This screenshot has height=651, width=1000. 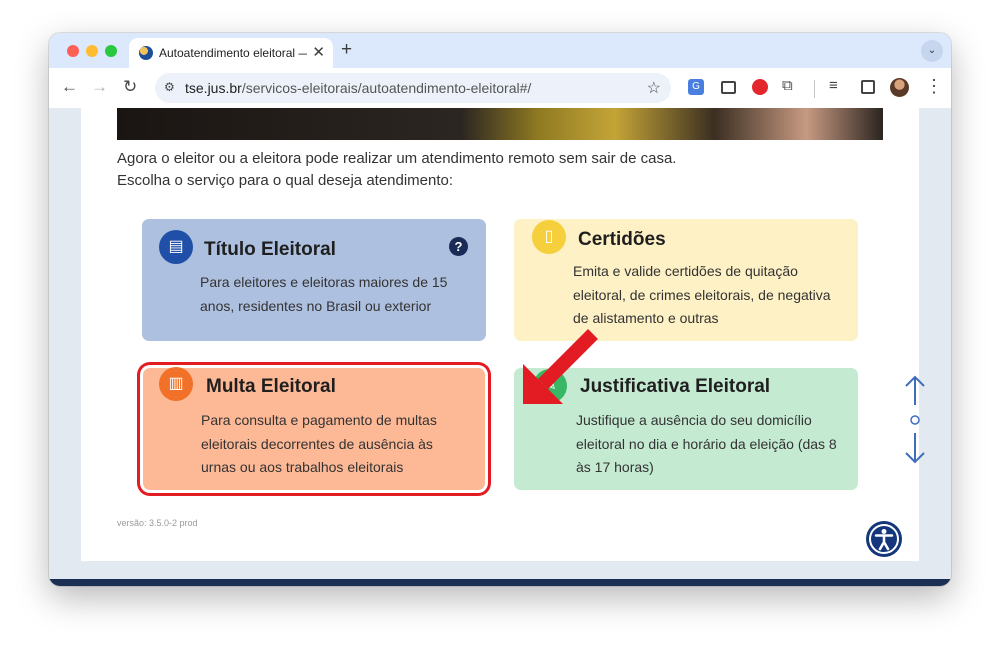 What do you see at coordinates (915, 448) in the screenshot?
I see `scroll-down-arrow-icon` at bounding box center [915, 448].